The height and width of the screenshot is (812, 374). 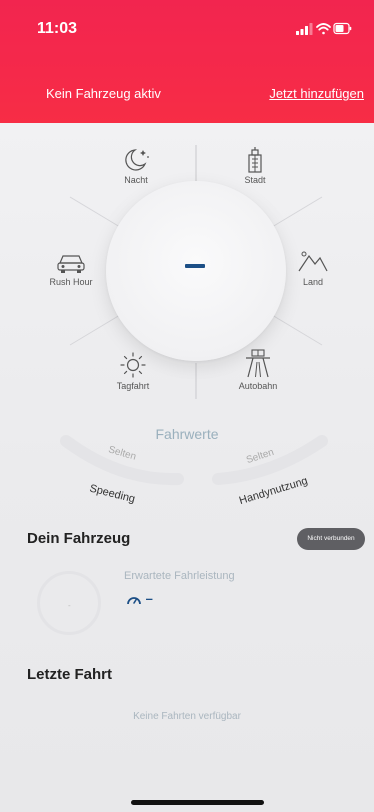 I want to click on vehicle-section-title: Dein Fahrzeug, so click(x=79, y=538).